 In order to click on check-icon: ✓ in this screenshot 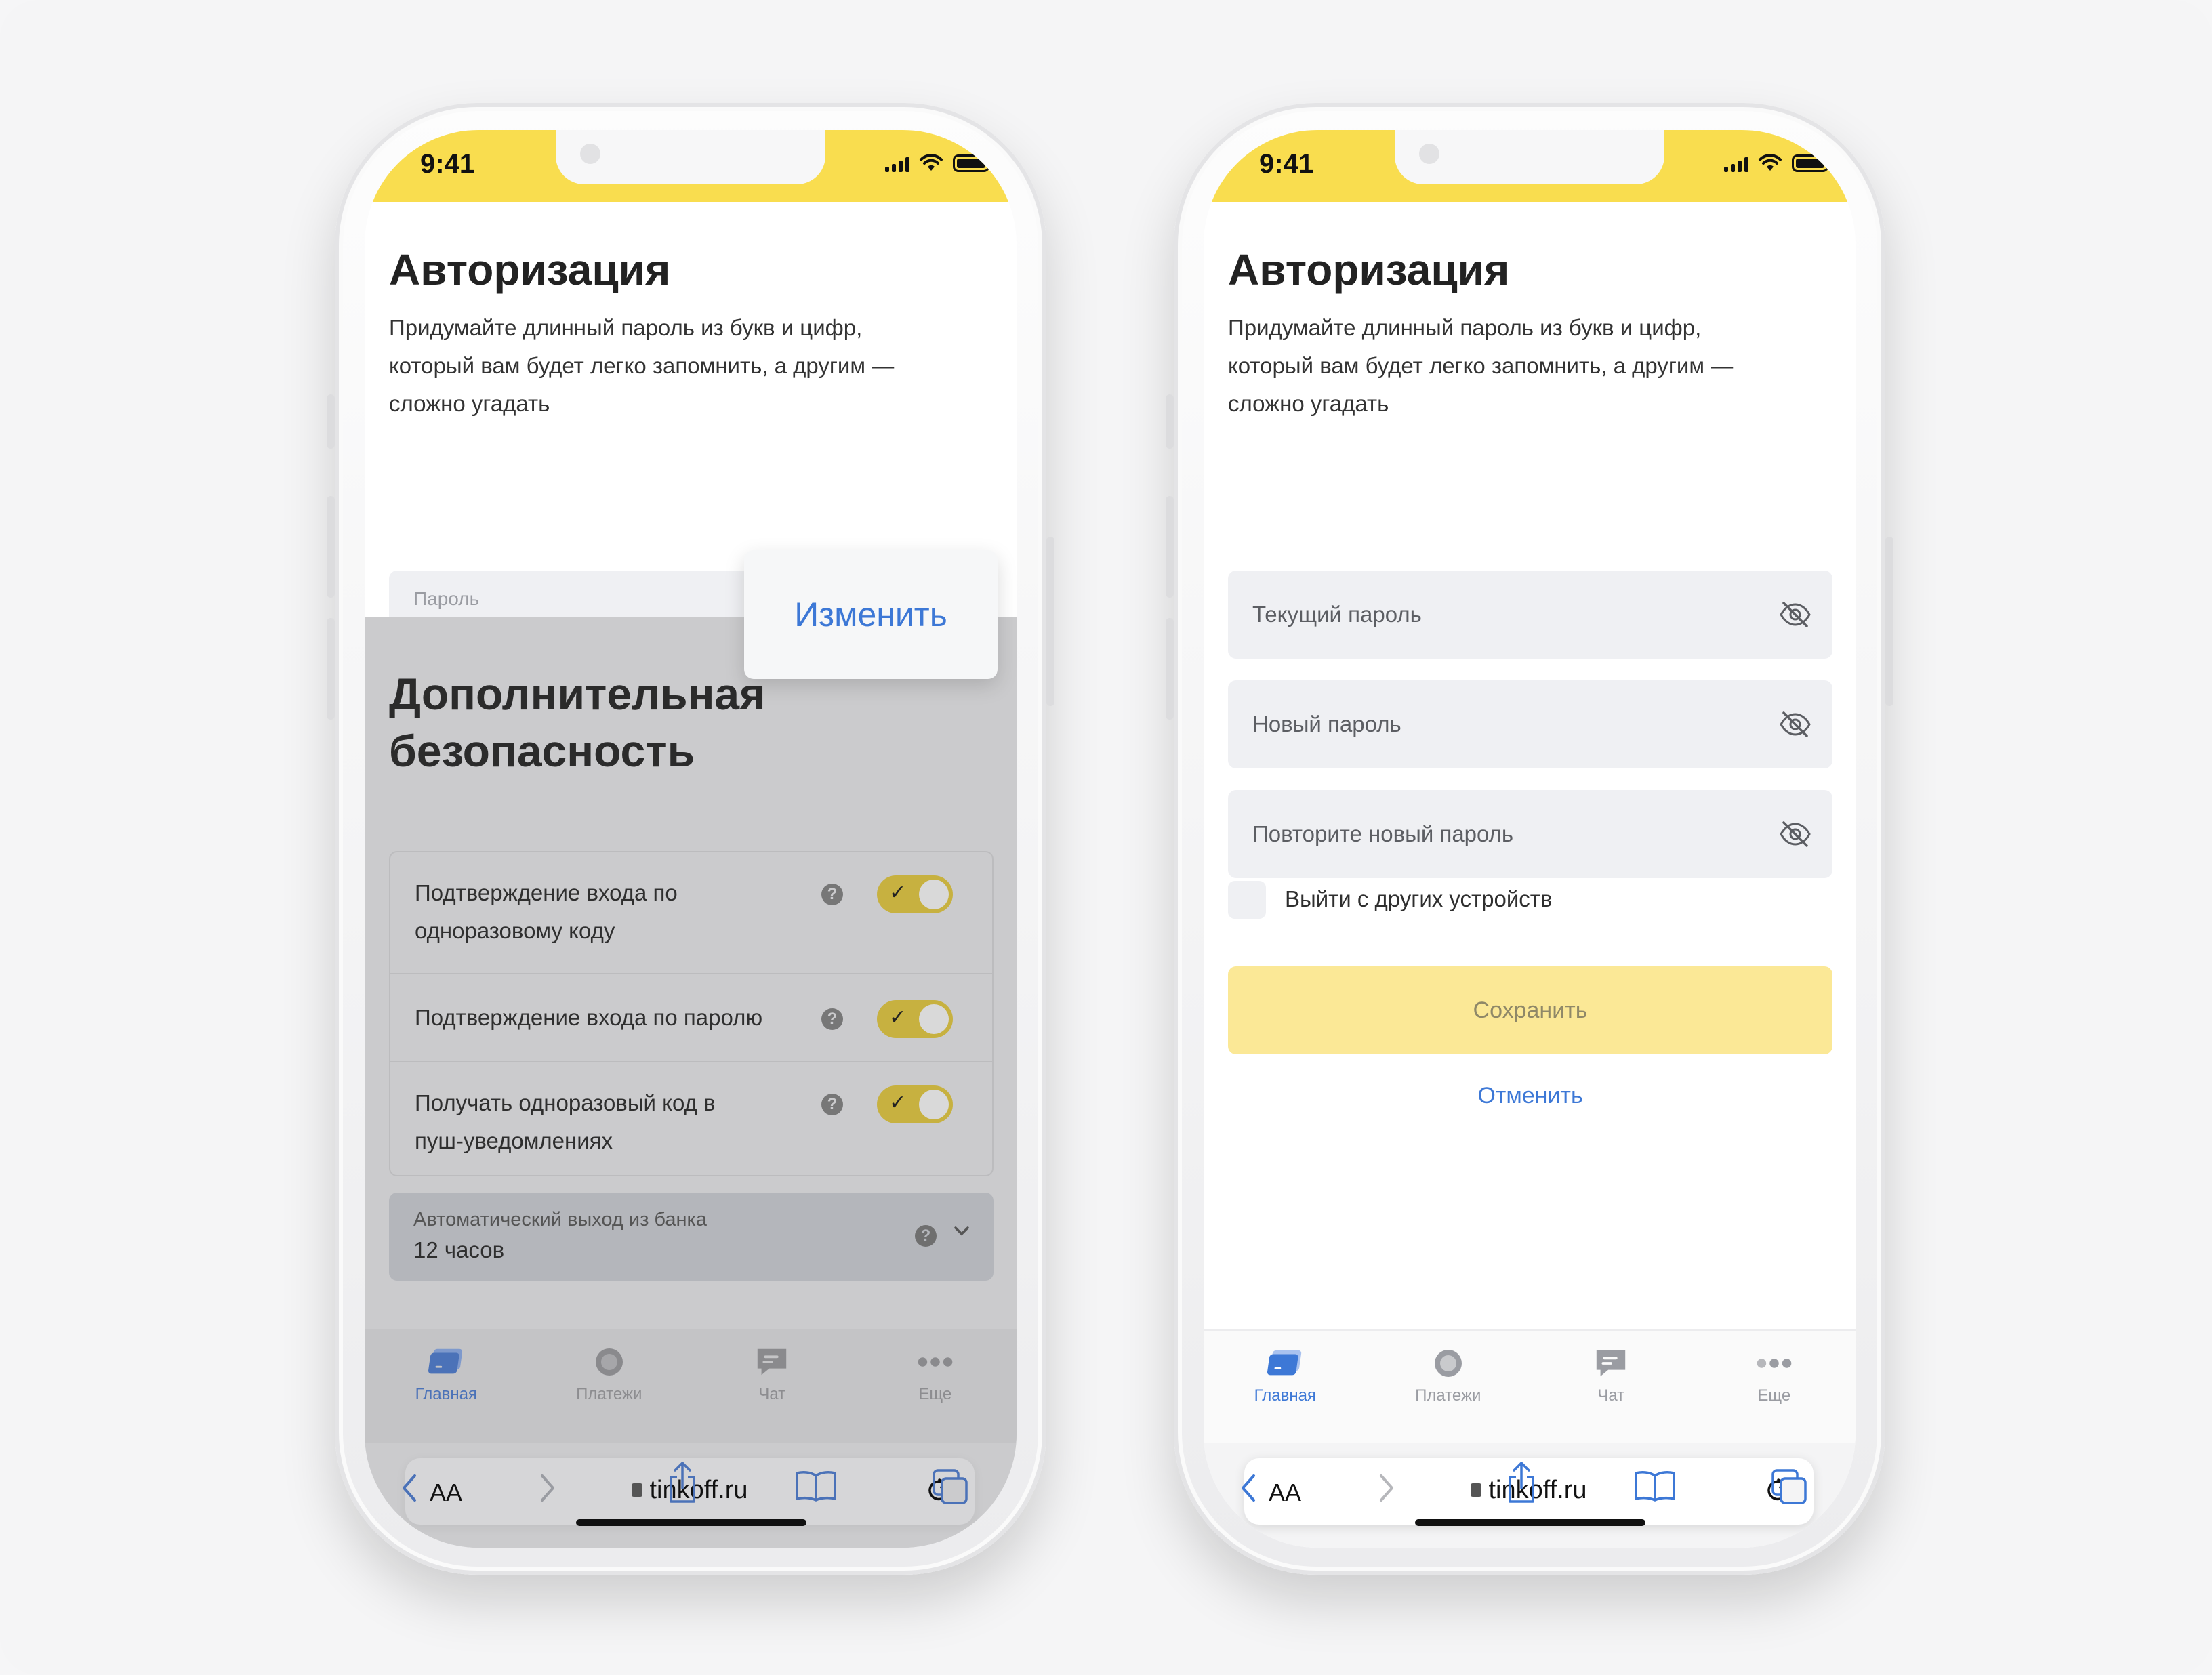, I will do `click(898, 893)`.